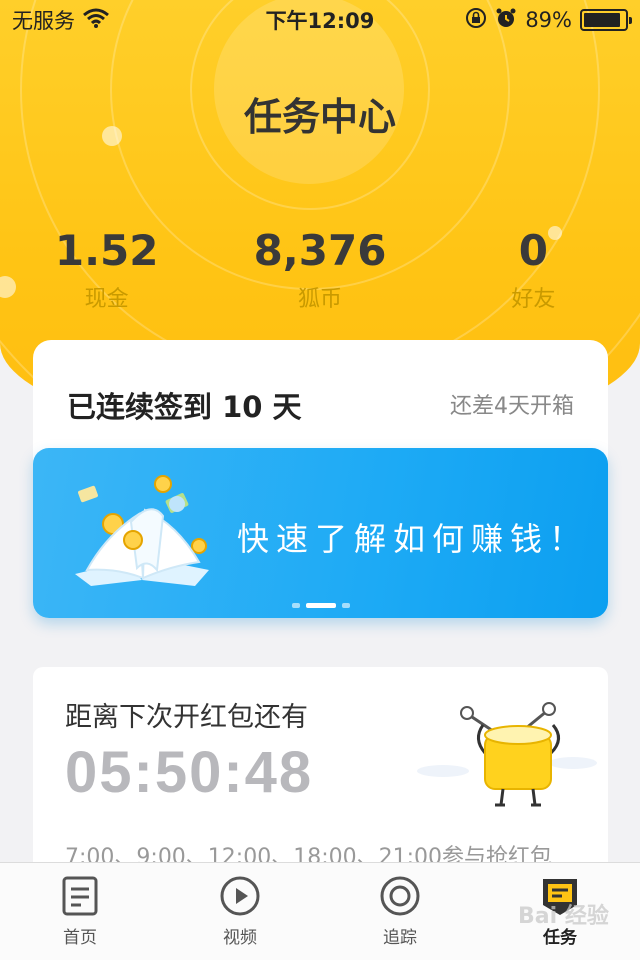 Image resolution: width=640 pixels, height=960 pixels. Describe the element at coordinates (142, 532) in the screenshot. I see `open-book-icon` at that location.